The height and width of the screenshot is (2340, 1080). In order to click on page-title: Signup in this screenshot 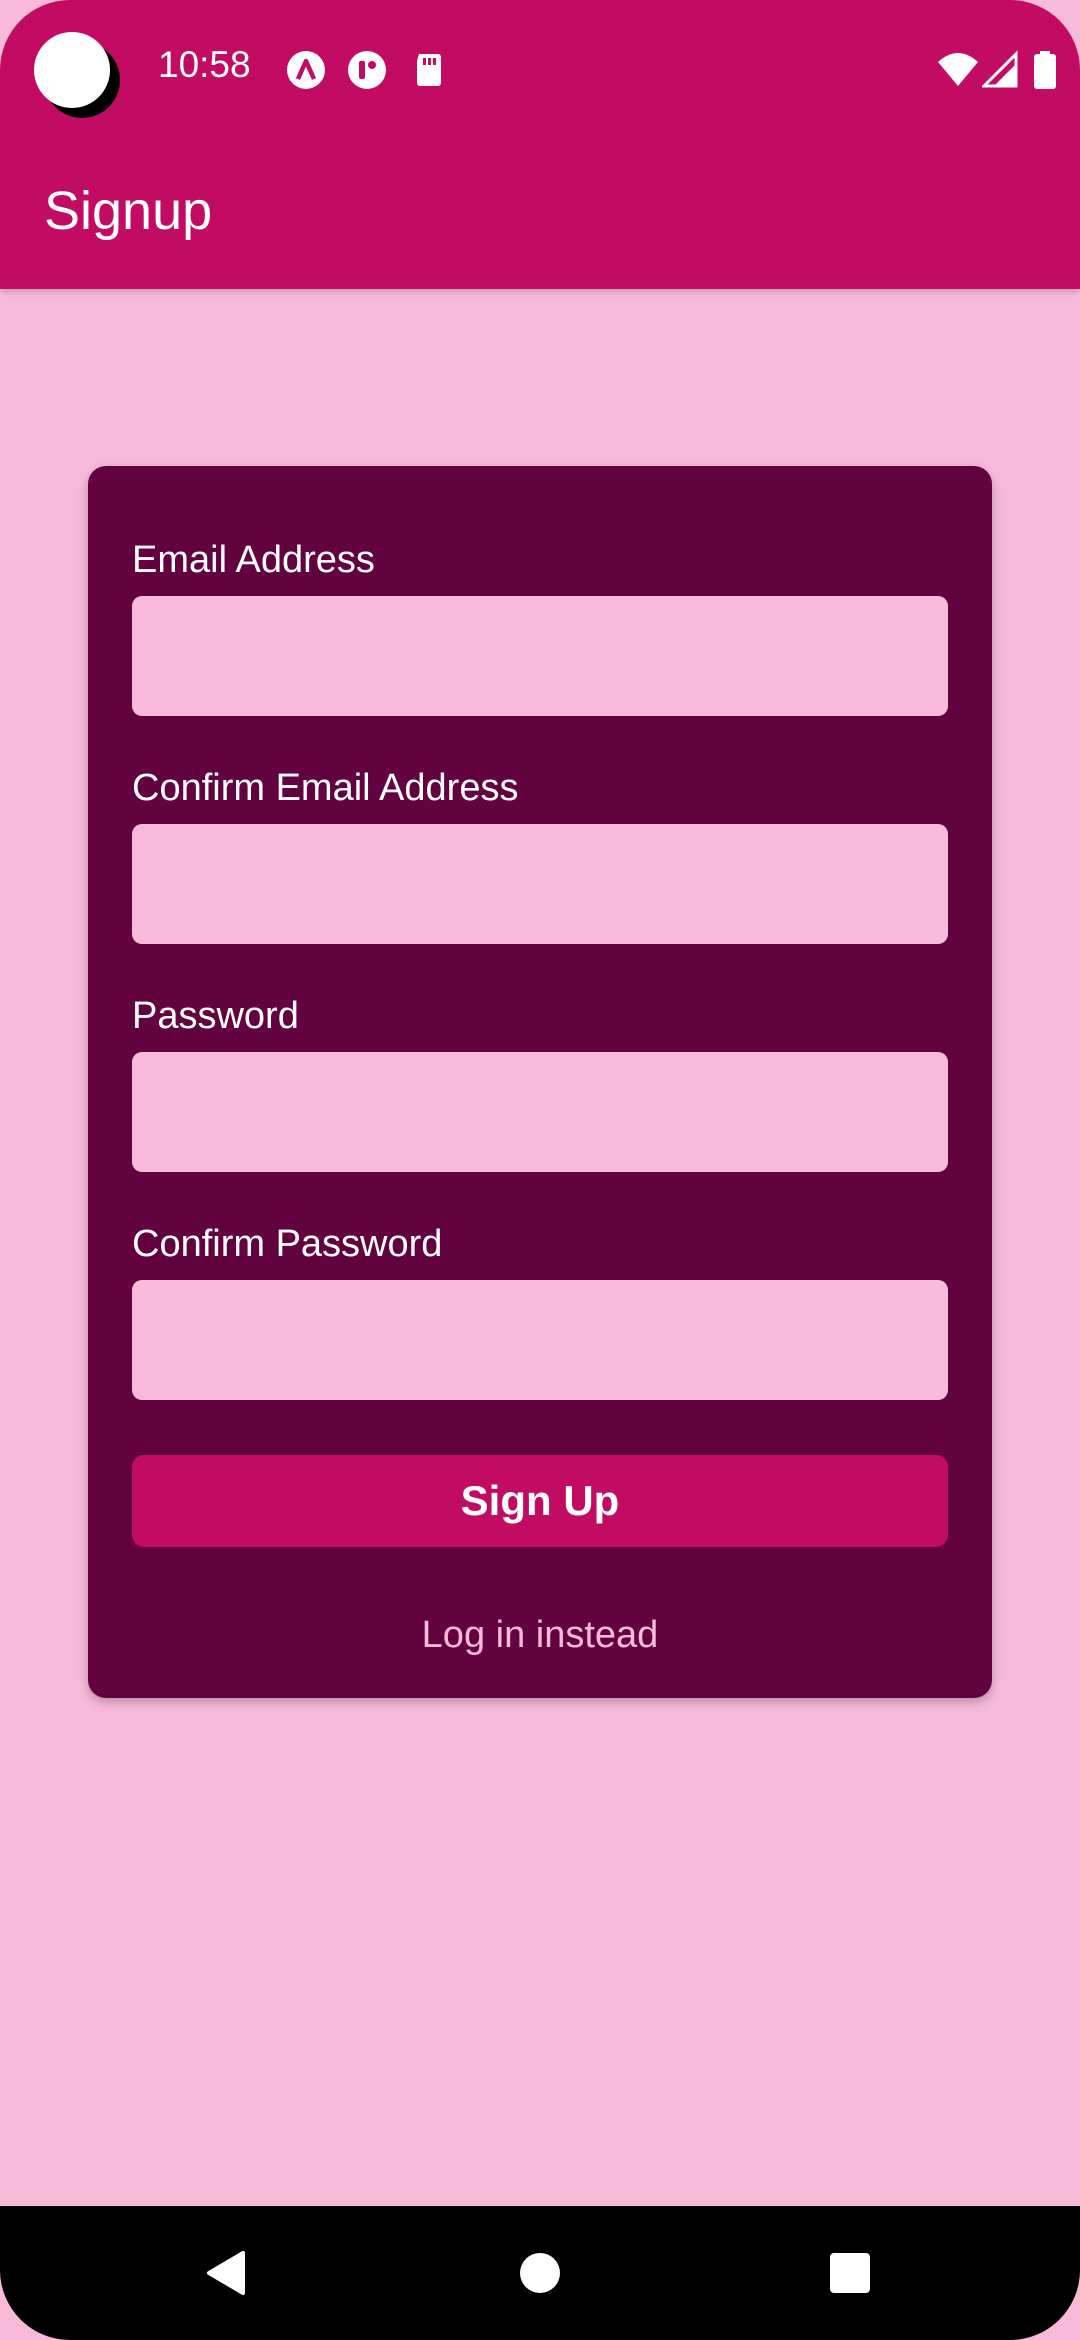, I will do `click(128, 211)`.